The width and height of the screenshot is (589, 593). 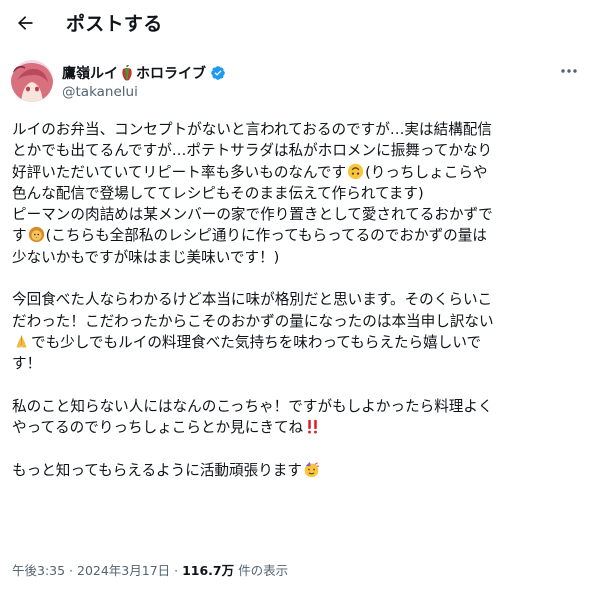 I want to click on top-bar: ポストする, so click(x=294, y=23).